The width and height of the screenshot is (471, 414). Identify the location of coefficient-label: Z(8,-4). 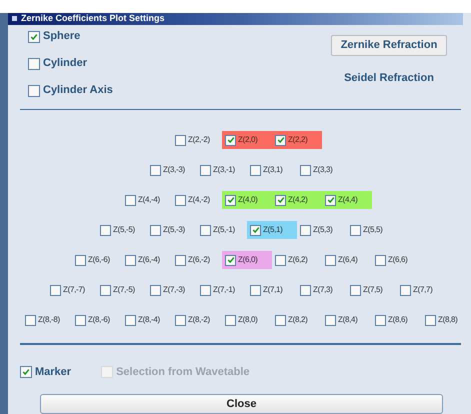
(149, 320).